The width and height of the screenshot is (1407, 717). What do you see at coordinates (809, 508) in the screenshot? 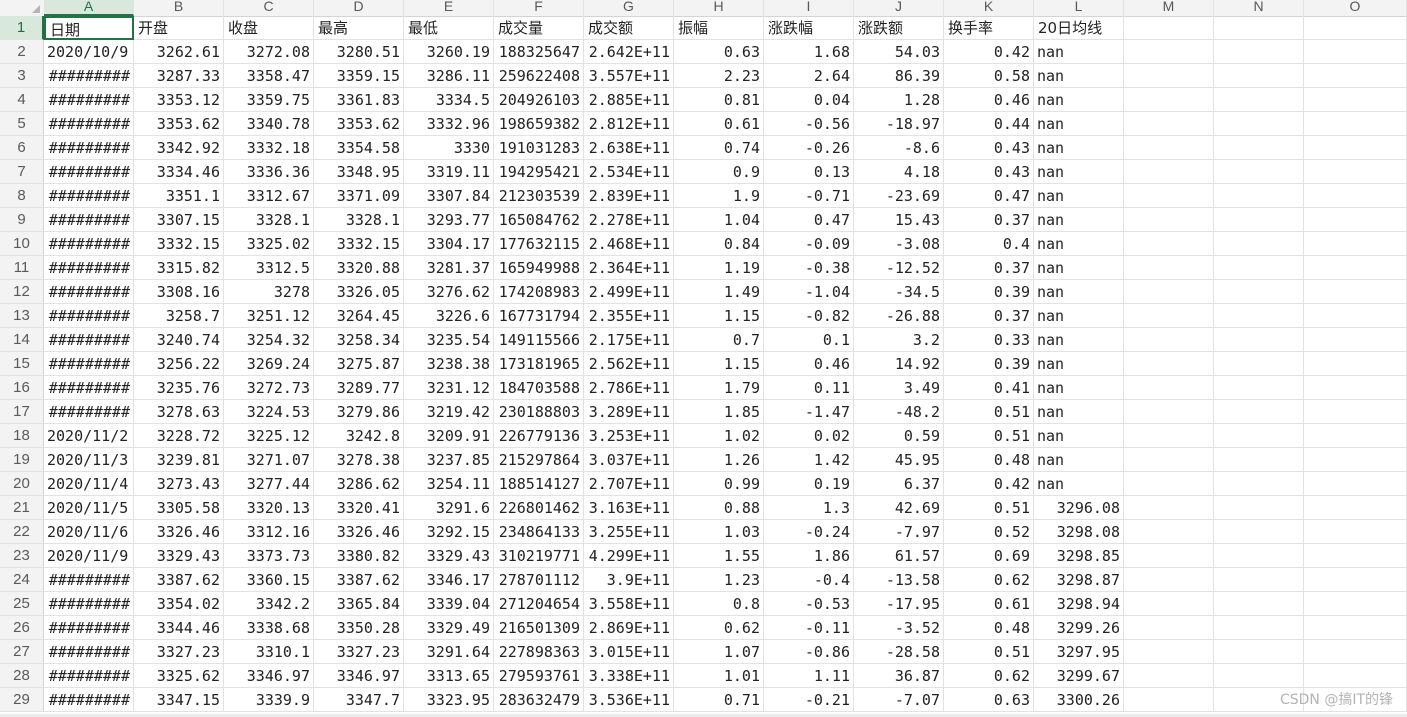
I see `table-cell: 1.3` at bounding box center [809, 508].